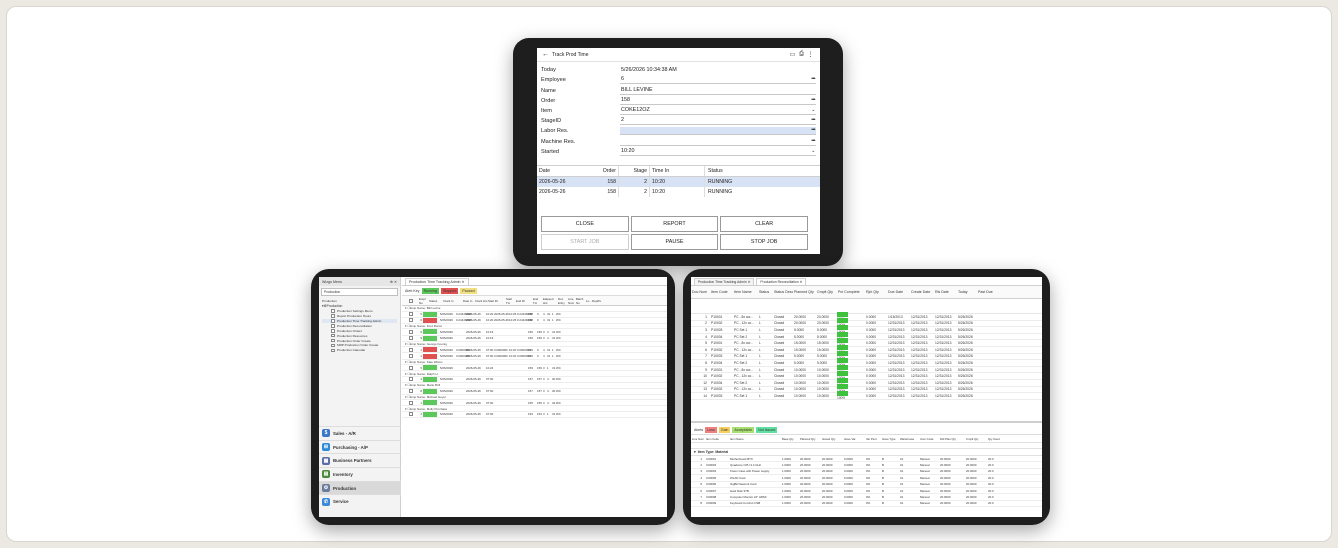 The image size is (1338, 548). What do you see at coordinates (898, 292) in the screenshot?
I see `column-header: Due Date` at bounding box center [898, 292].